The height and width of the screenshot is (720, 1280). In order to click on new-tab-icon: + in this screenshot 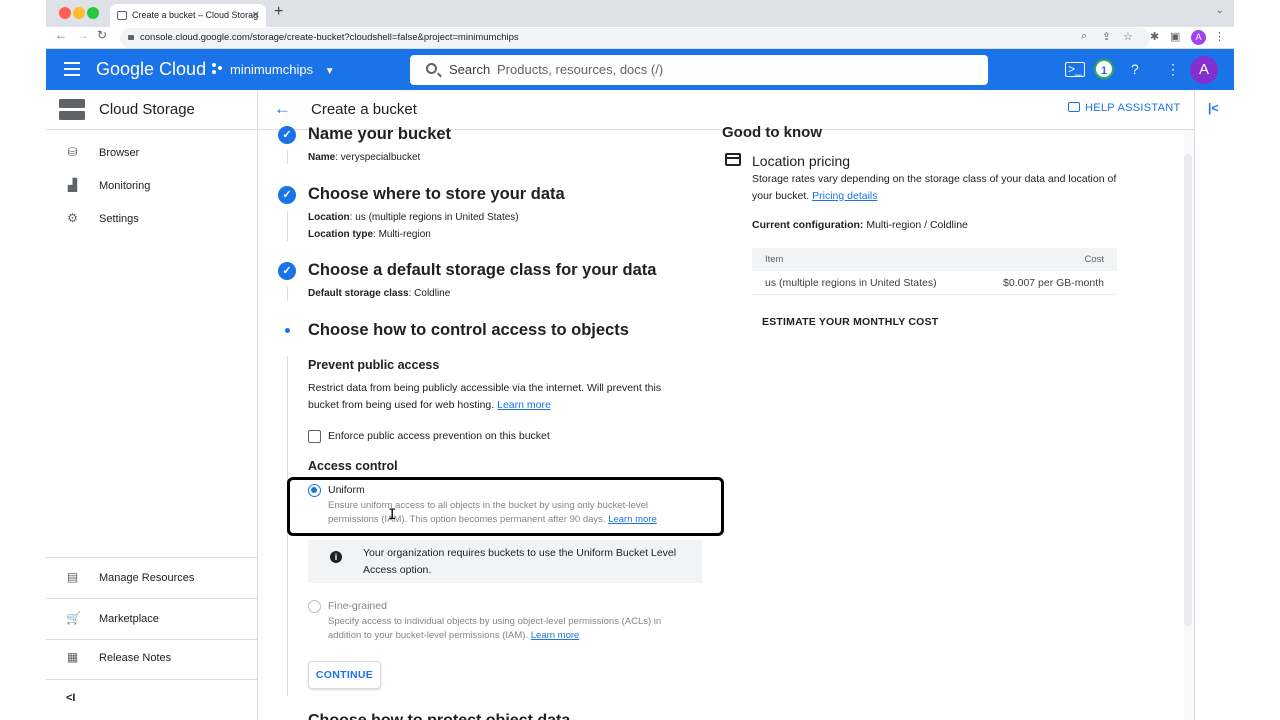, I will do `click(278, 12)`.